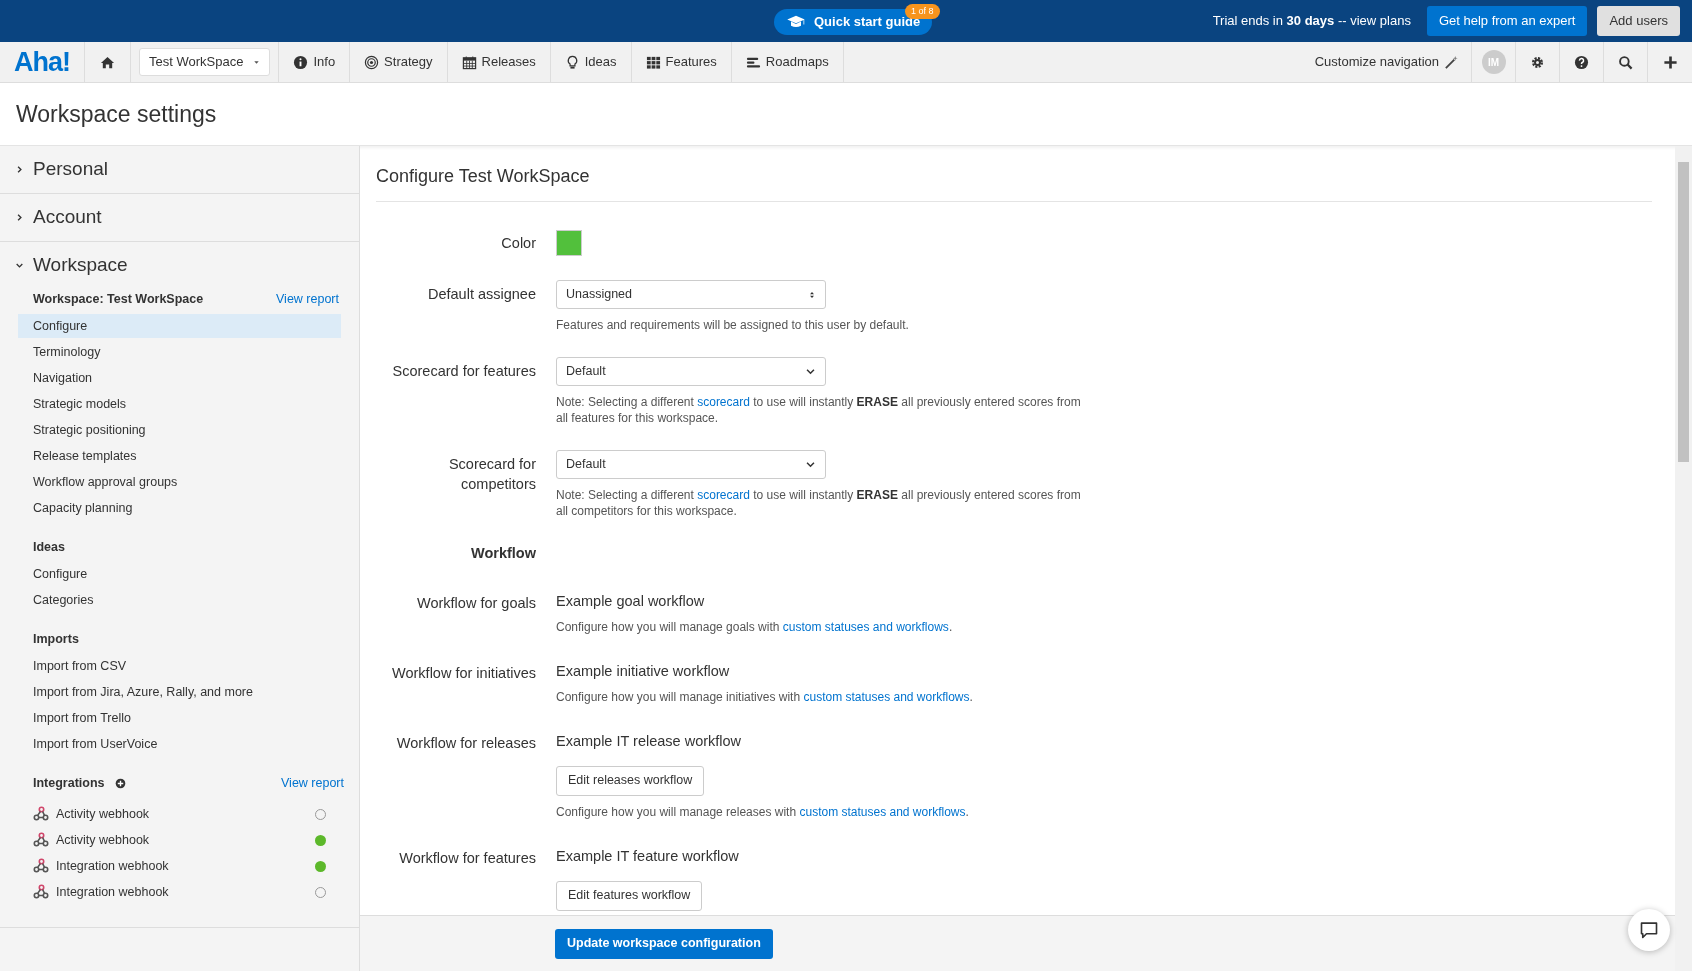 The width and height of the screenshot is (1692, 971). What do you see at coordinates (80, 265) in the screenshot?
I see `sidebar-section-link: Workspace` at bounding box center [80, 265].